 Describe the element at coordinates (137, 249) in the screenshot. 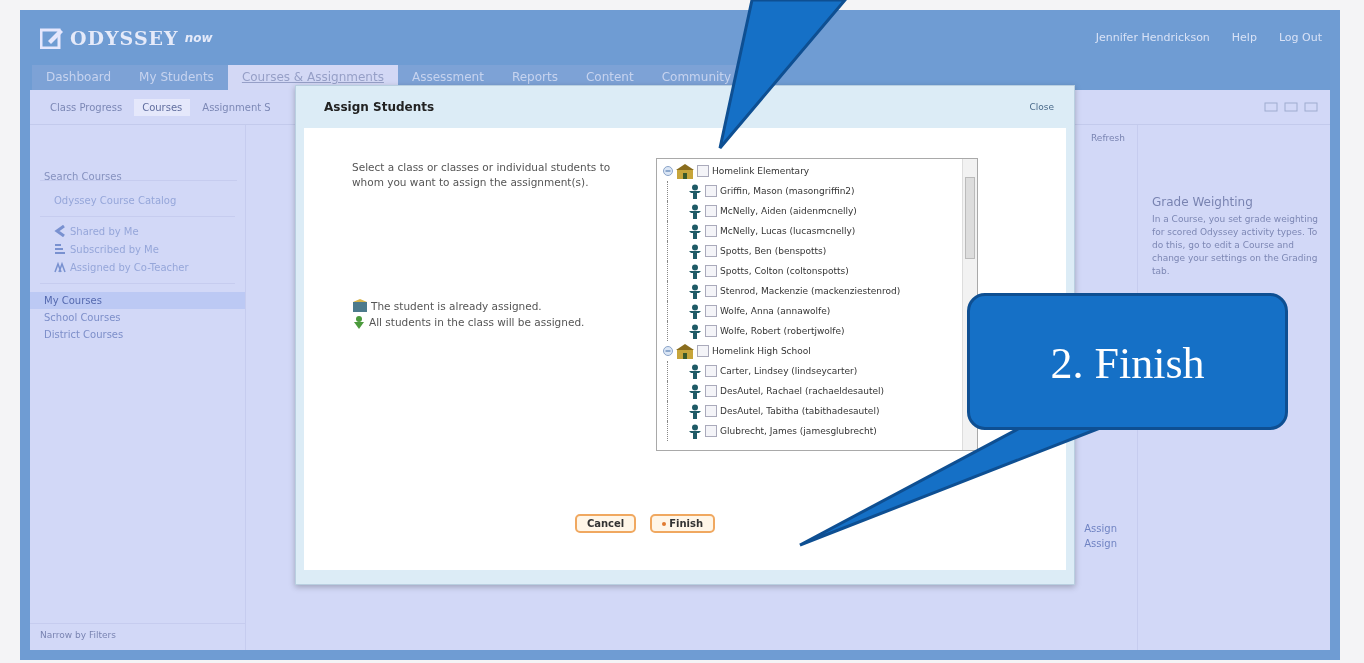

I see `sidebar-item: Subscribed by Me` at that location.